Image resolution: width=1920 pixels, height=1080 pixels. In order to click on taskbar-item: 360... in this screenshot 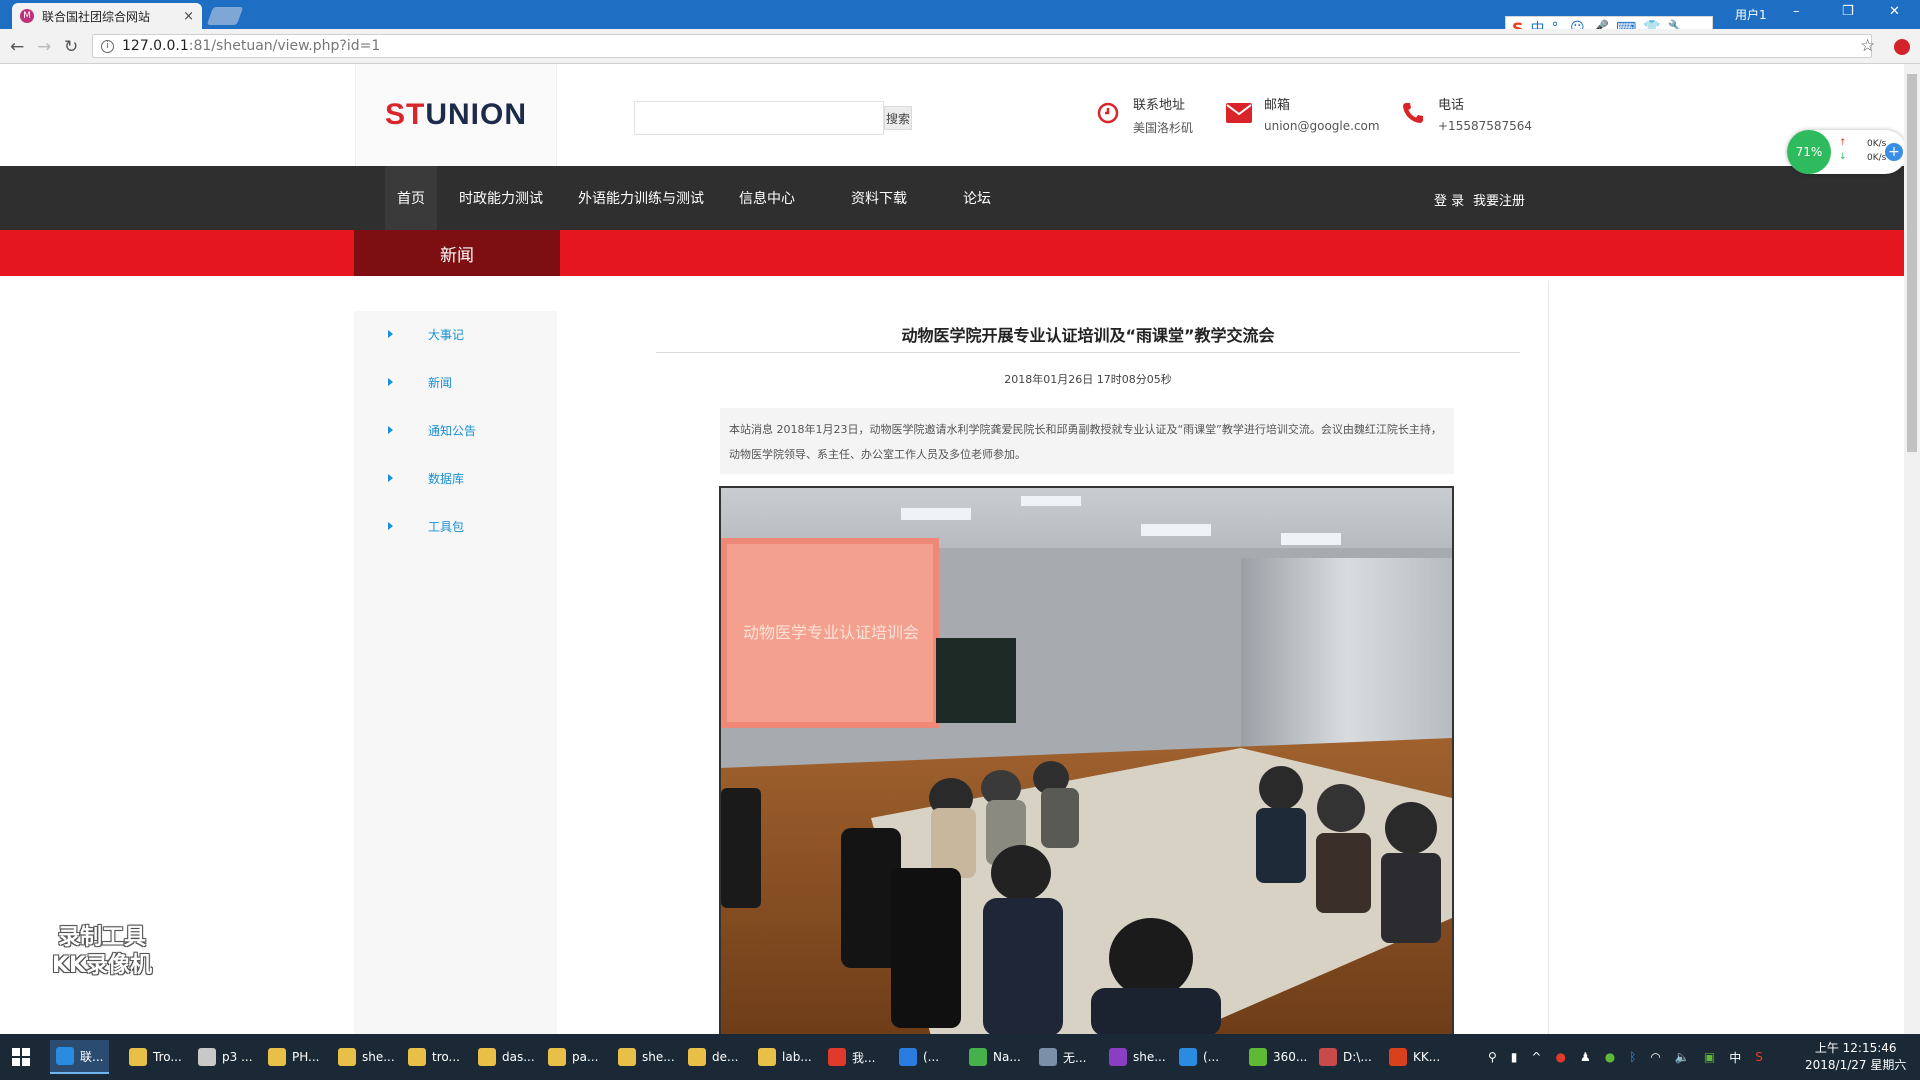, I will do `click(1278, 1057)`.